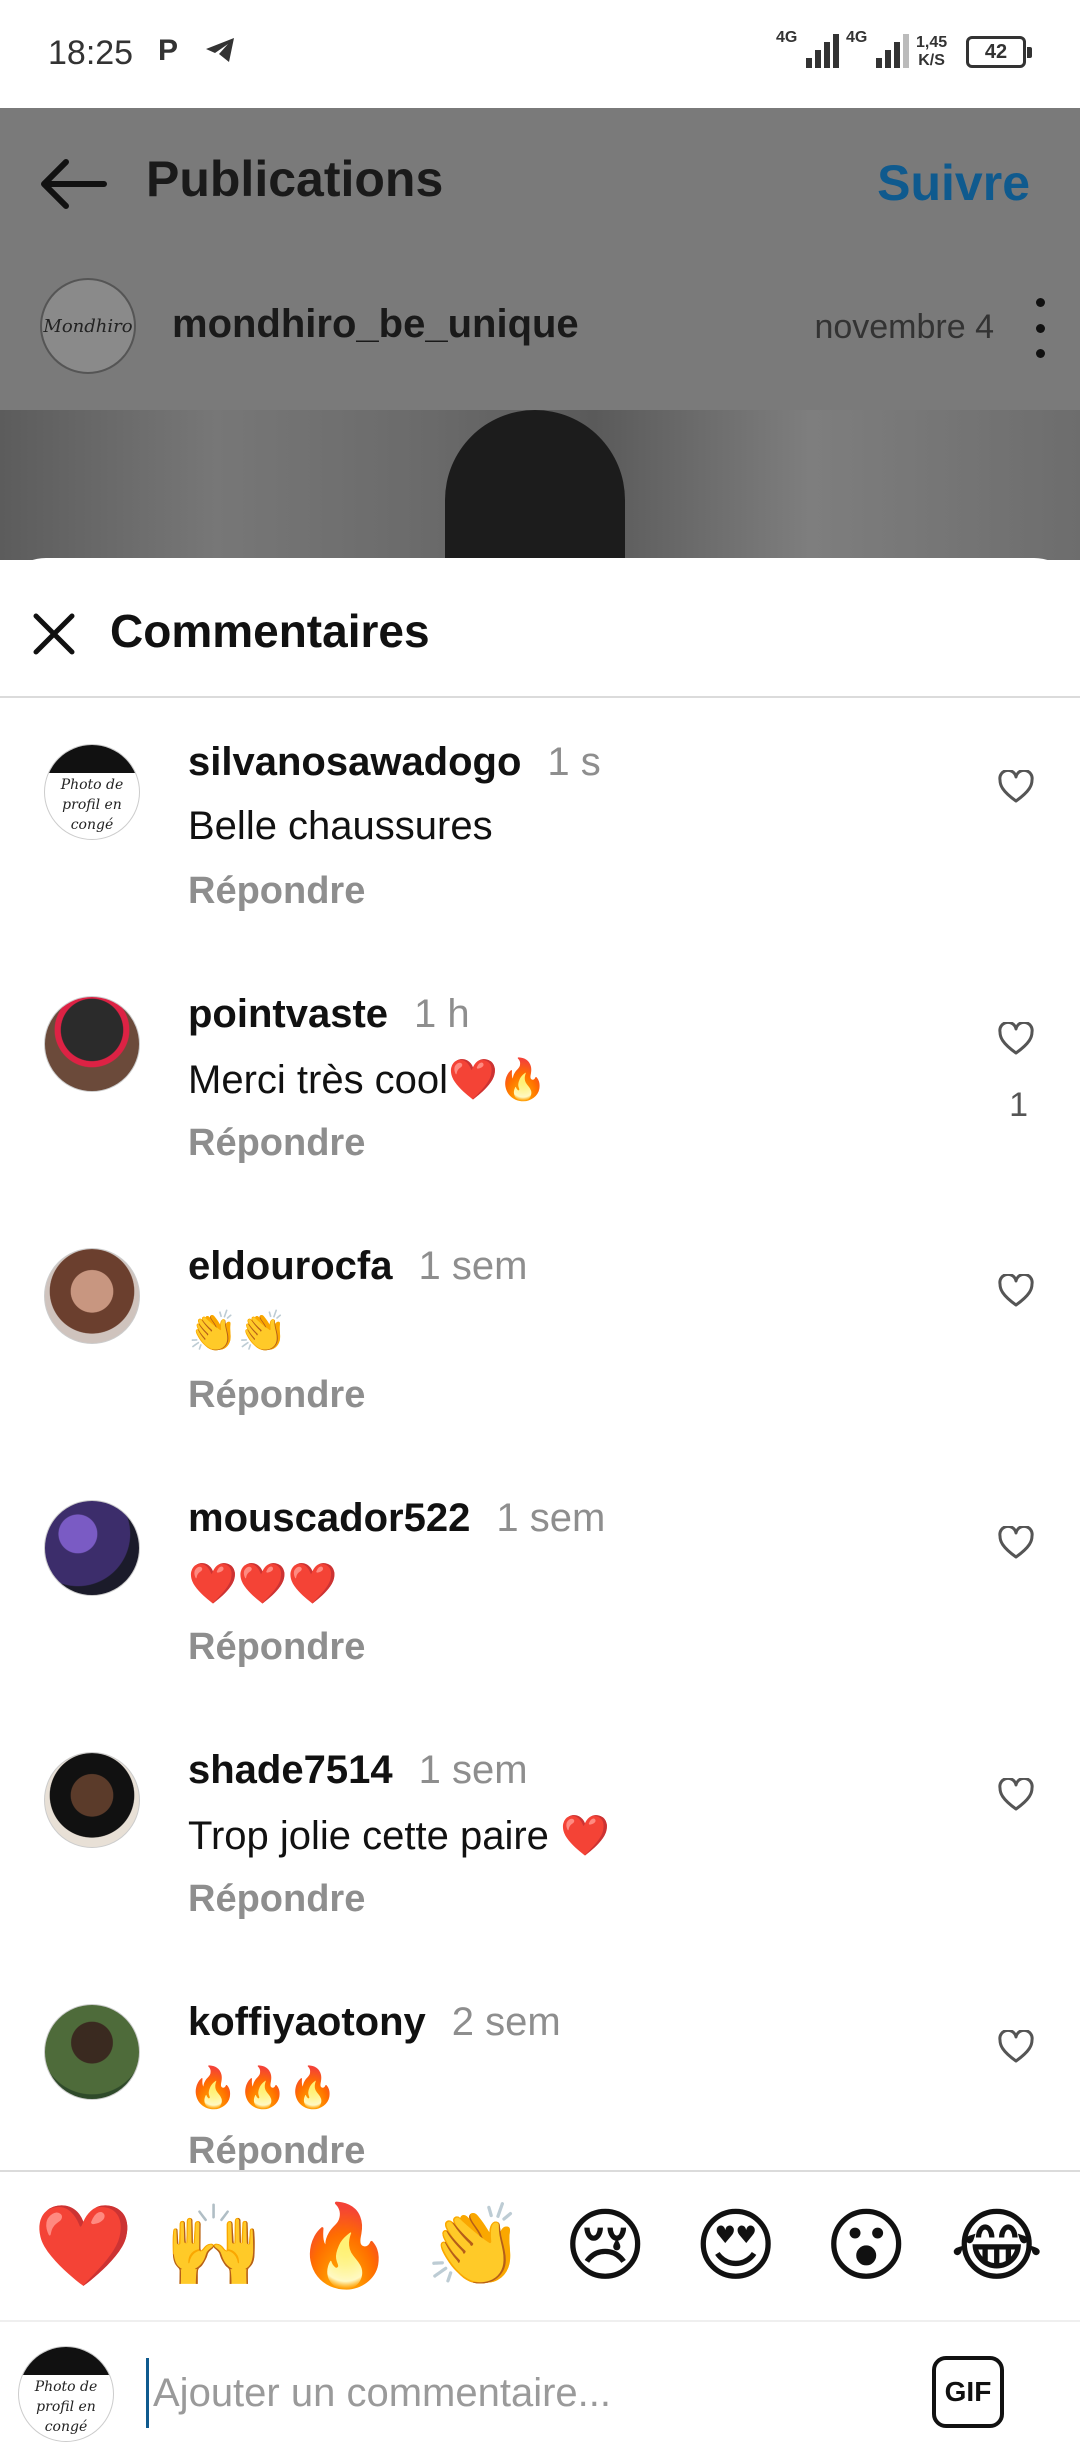 The width and height of the screenshot is (1080, 2460). I want to click on commenter-avatar: Photo de profil en congé, so click(92, 792).